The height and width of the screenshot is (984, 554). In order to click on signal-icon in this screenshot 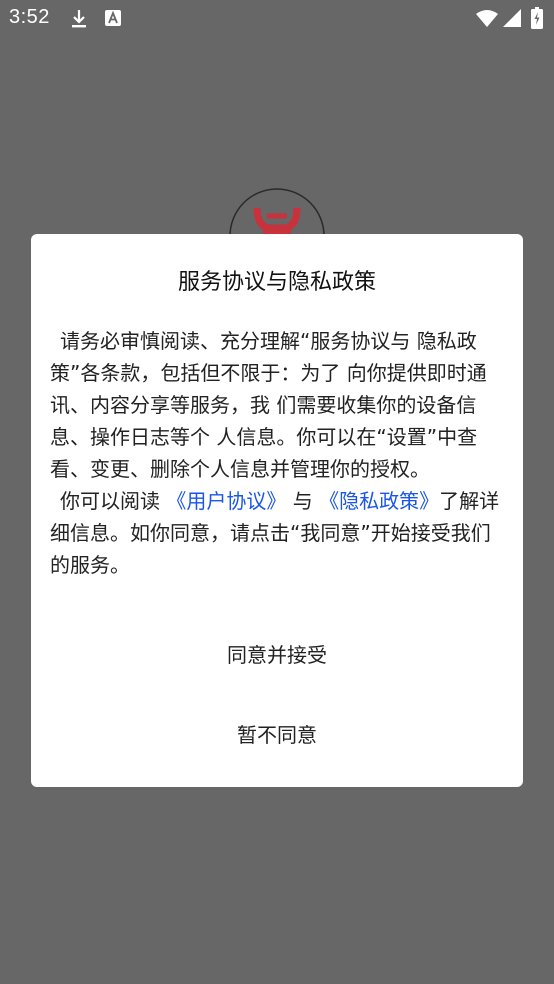, I will do `click(512, 18)`.